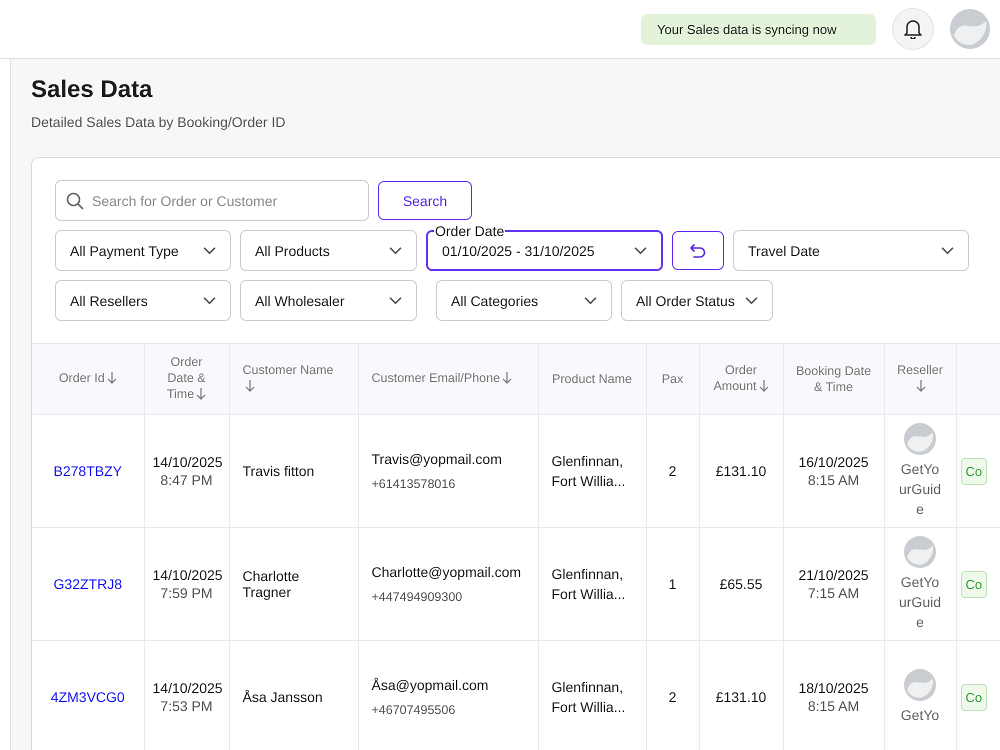 The image size is (1000, 750). Describe the element at coordinates (91, 90) in the screenshot. I see `page-title: Sales Data` at that location.